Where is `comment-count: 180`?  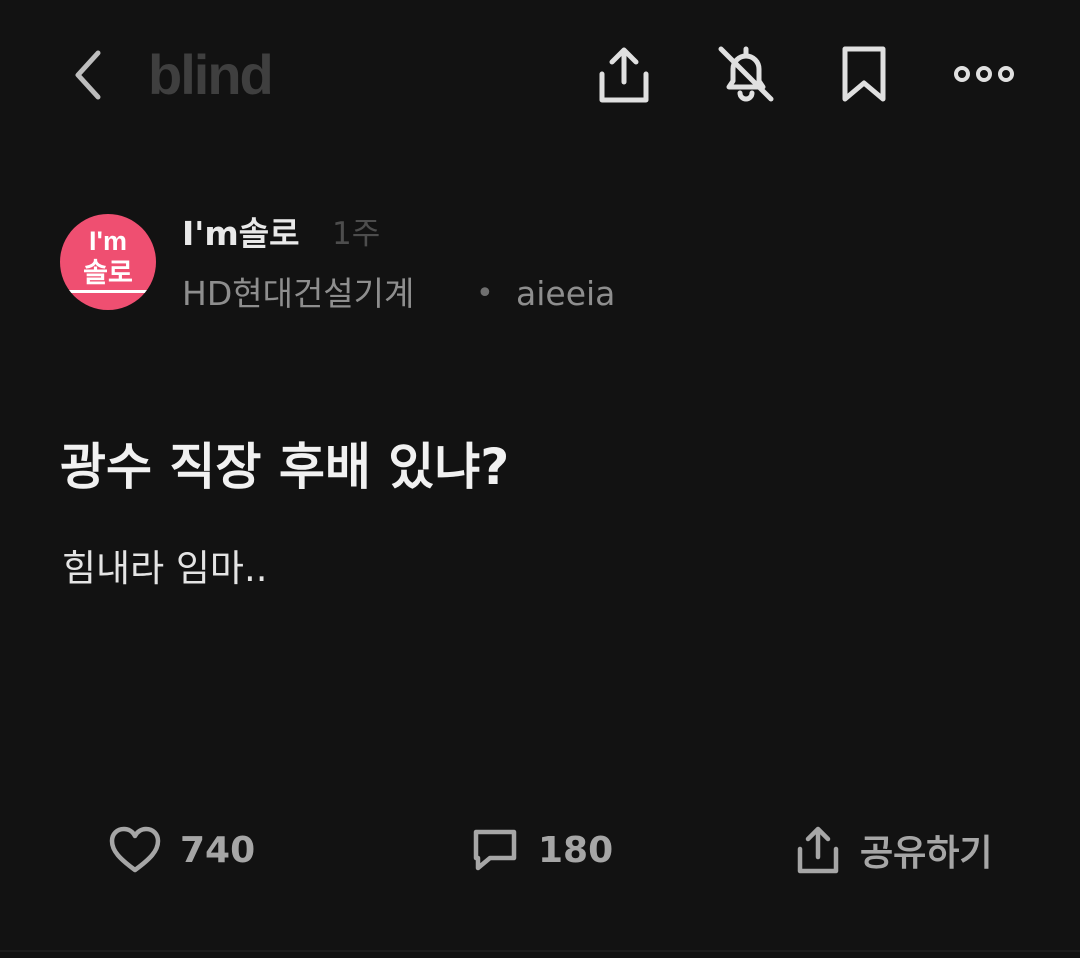
comment-count: 180 is located at coordinates (576, 850).